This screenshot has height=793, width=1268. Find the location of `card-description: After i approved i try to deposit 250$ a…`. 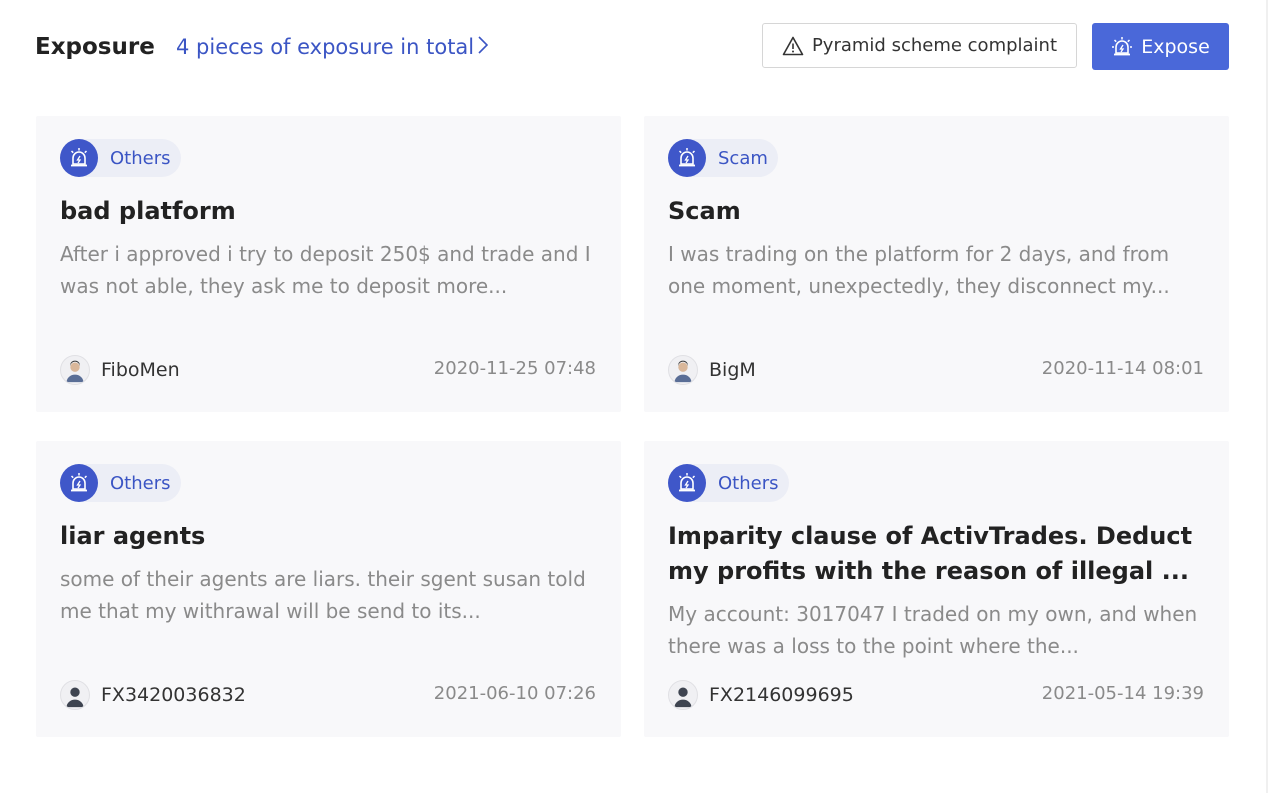

card-description: After i approved i try to deposit 250$ a… is located at coordinates (325, 270).